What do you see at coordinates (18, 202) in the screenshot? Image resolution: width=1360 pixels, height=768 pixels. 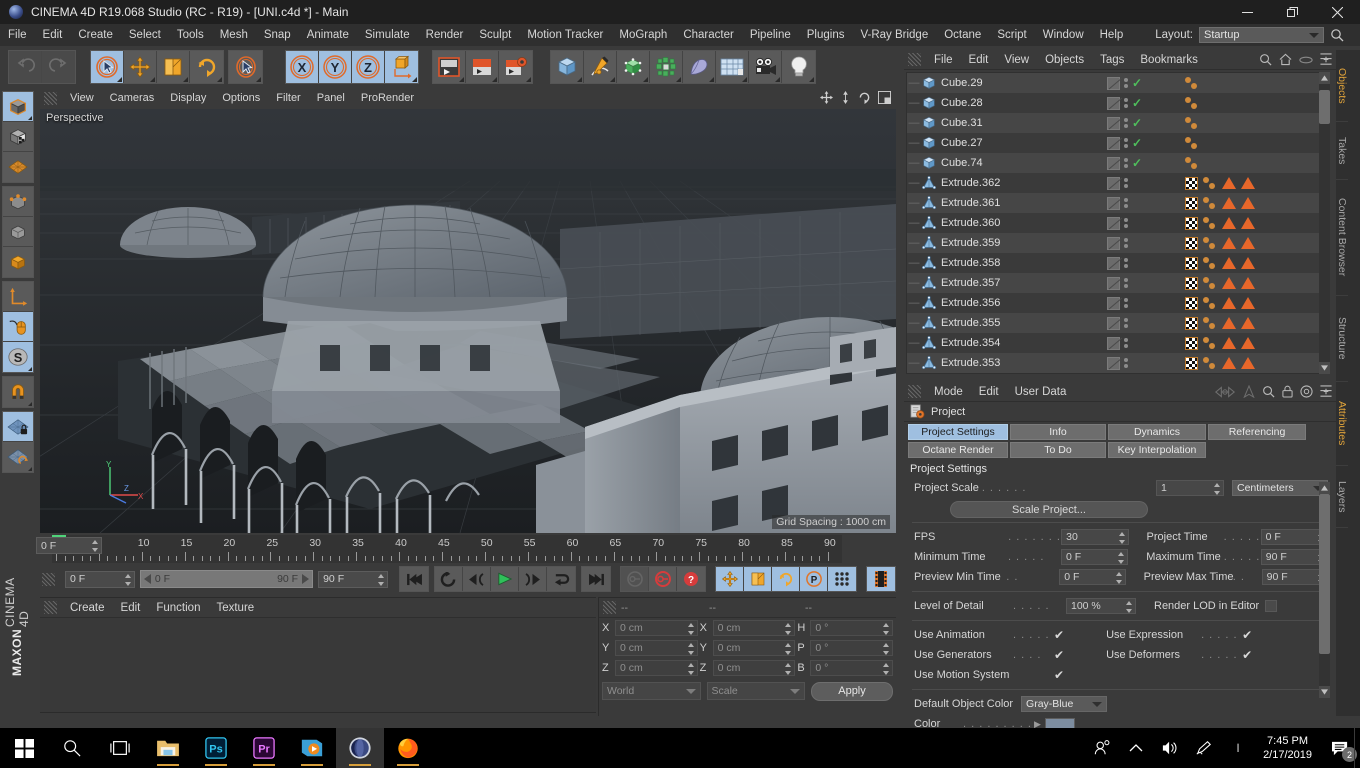 I see `points-mode-button` at bounding box center [18, 202].